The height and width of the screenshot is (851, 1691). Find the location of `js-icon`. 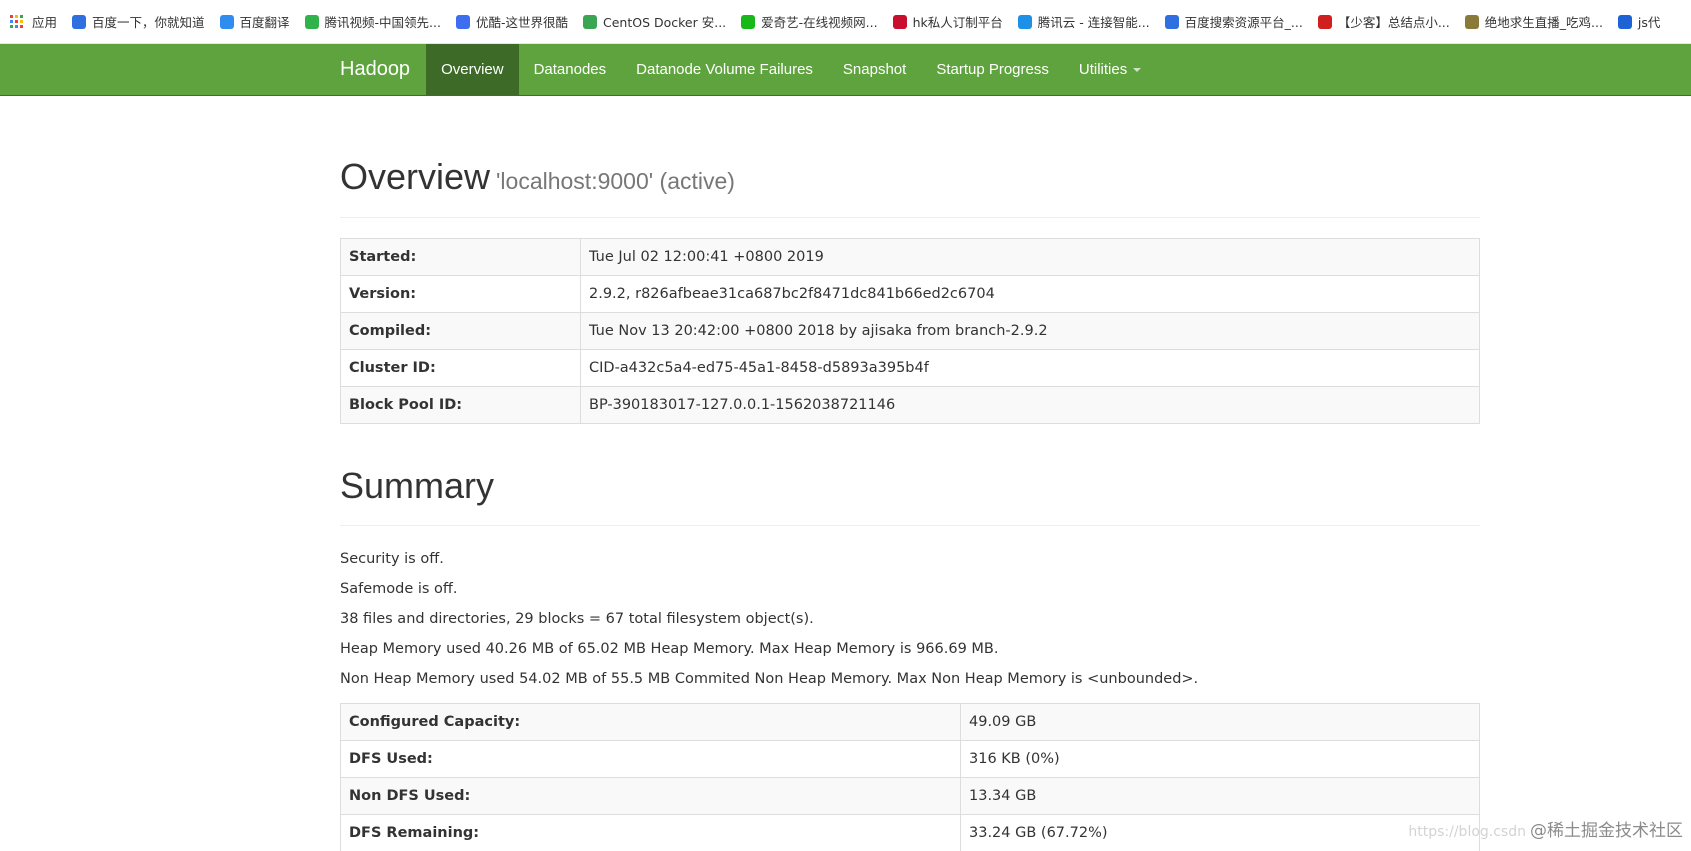

js-icon is located at coordinates (1624, 21).